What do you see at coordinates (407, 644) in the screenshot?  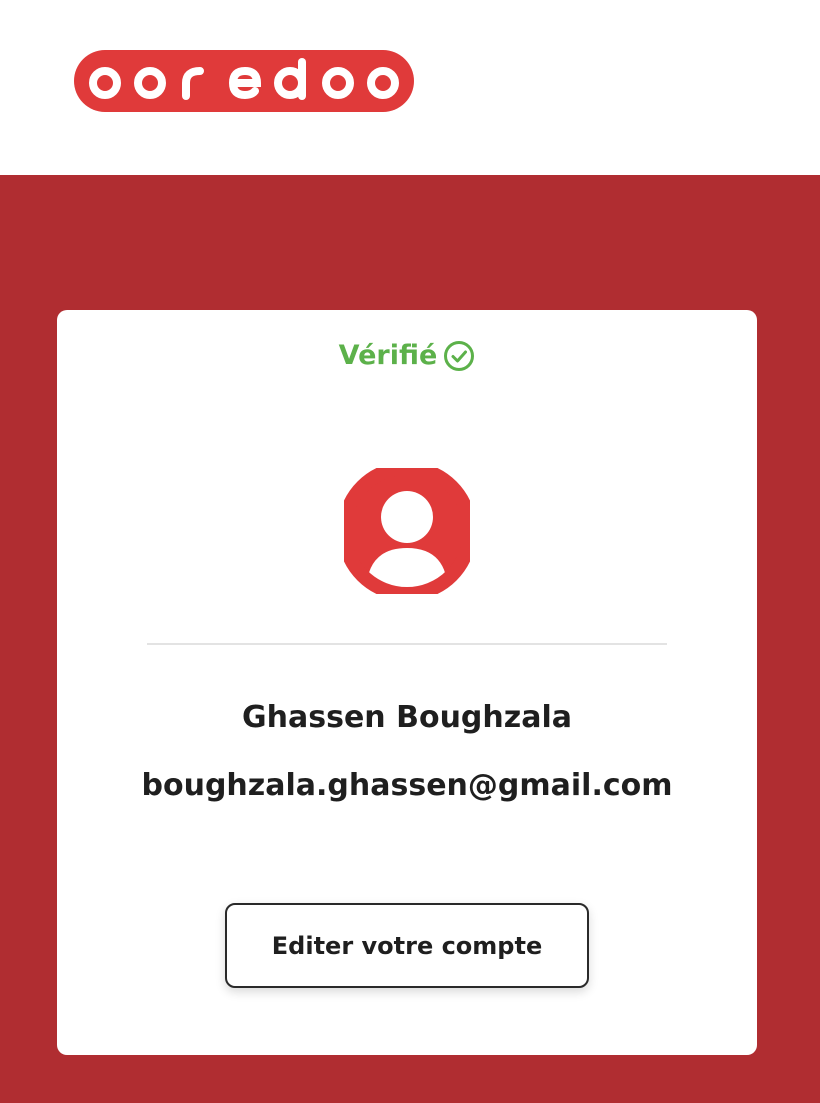 I see `divider` at bounding box center [407, 644].